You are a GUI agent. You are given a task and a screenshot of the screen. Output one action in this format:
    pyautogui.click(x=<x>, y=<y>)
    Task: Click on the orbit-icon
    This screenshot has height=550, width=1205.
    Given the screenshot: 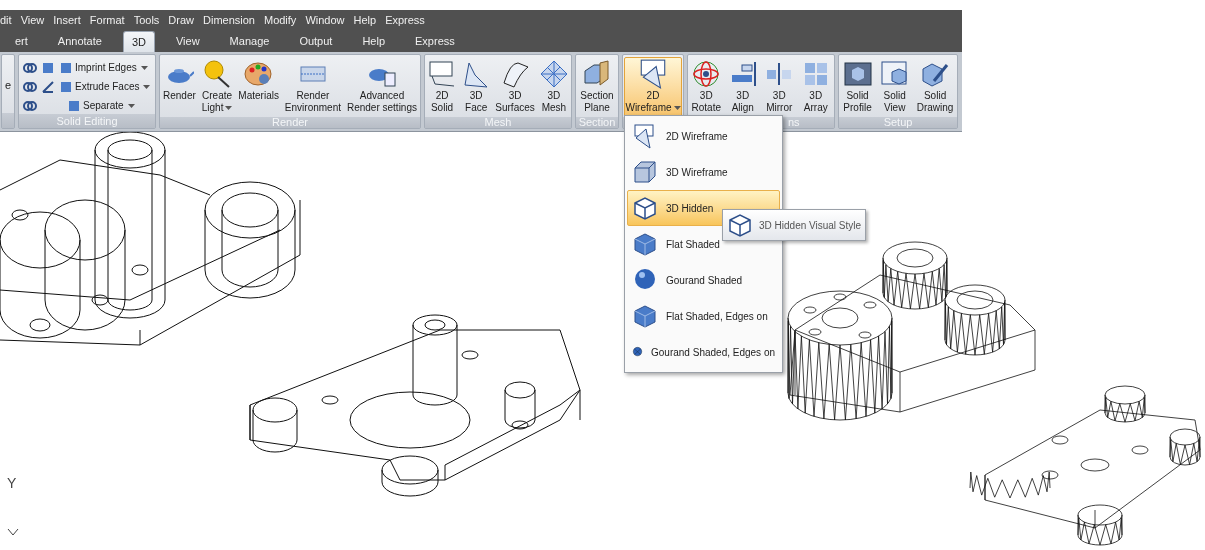 What is the action you would take?
    pyautogui.click(x=706, y=74)
    